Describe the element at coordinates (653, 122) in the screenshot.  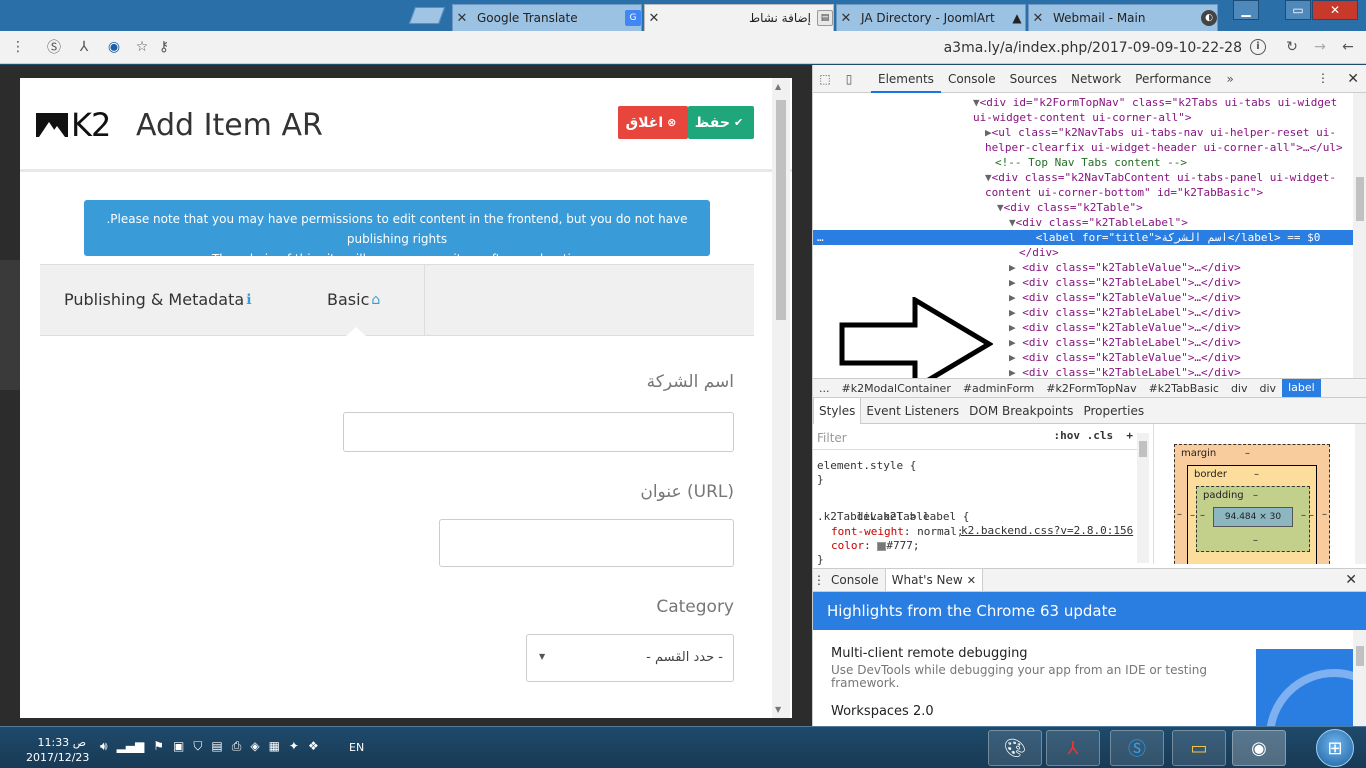
I see `close-button: اغلاق ⊗` at that location.